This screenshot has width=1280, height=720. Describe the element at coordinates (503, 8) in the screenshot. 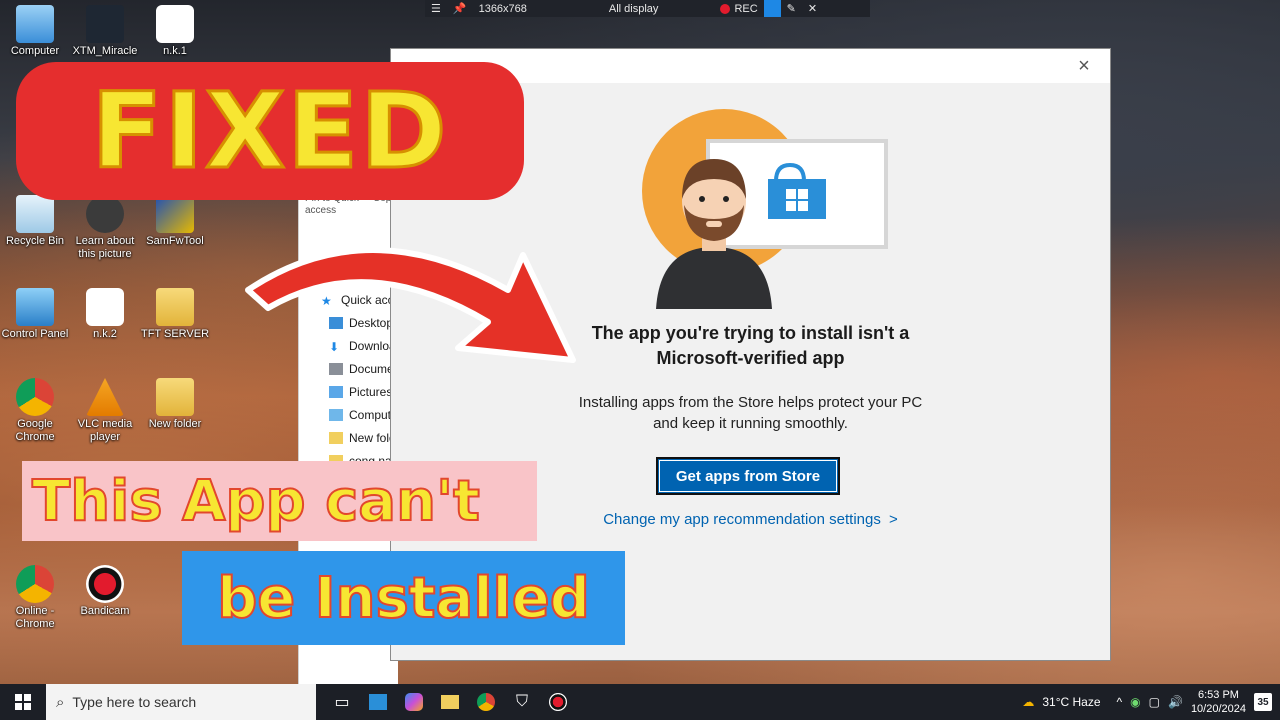

I see `recording-resolution: 1366x768` at that location.